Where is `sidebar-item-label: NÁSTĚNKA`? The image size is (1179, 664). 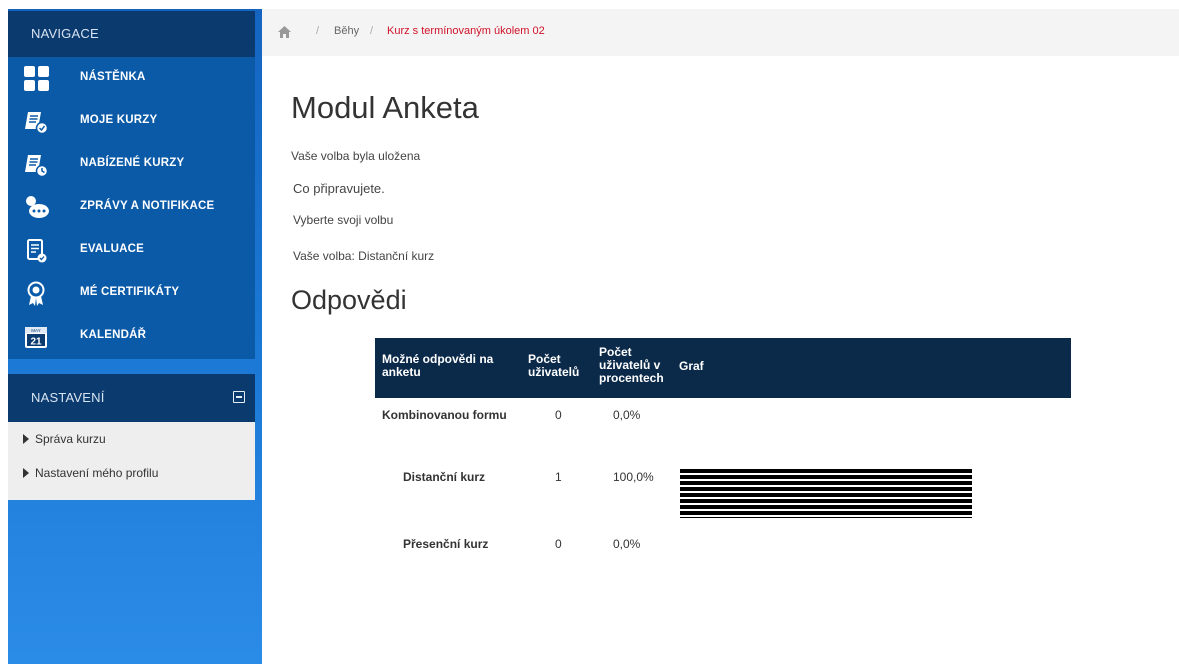
sidebar-item-label: NÁSTĚNKA is located at coordinates (113, 77).